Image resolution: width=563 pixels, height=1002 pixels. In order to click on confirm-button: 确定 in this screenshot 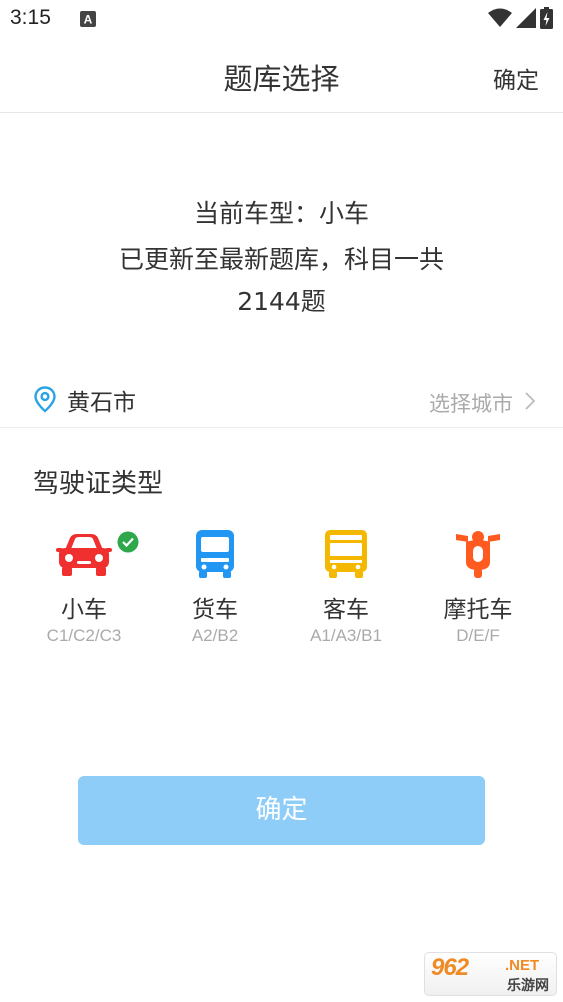, I will do `click(281, 810)`.